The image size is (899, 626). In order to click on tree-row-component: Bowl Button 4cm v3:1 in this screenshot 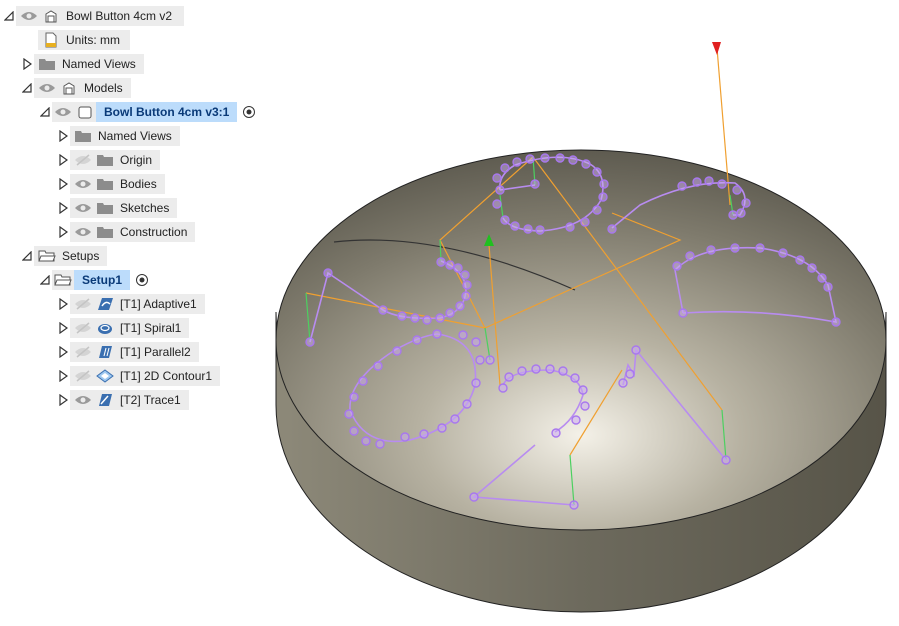, I will do `click(147, 112)`.